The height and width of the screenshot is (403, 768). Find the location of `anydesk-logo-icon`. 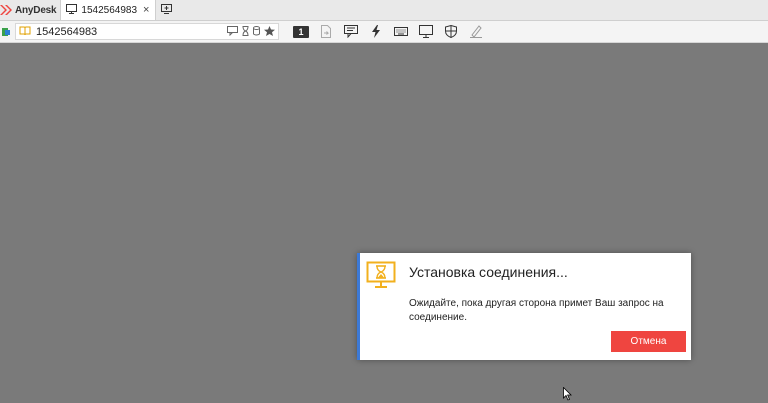

anydesk-logo-icon is located at coordinates (6, 10).